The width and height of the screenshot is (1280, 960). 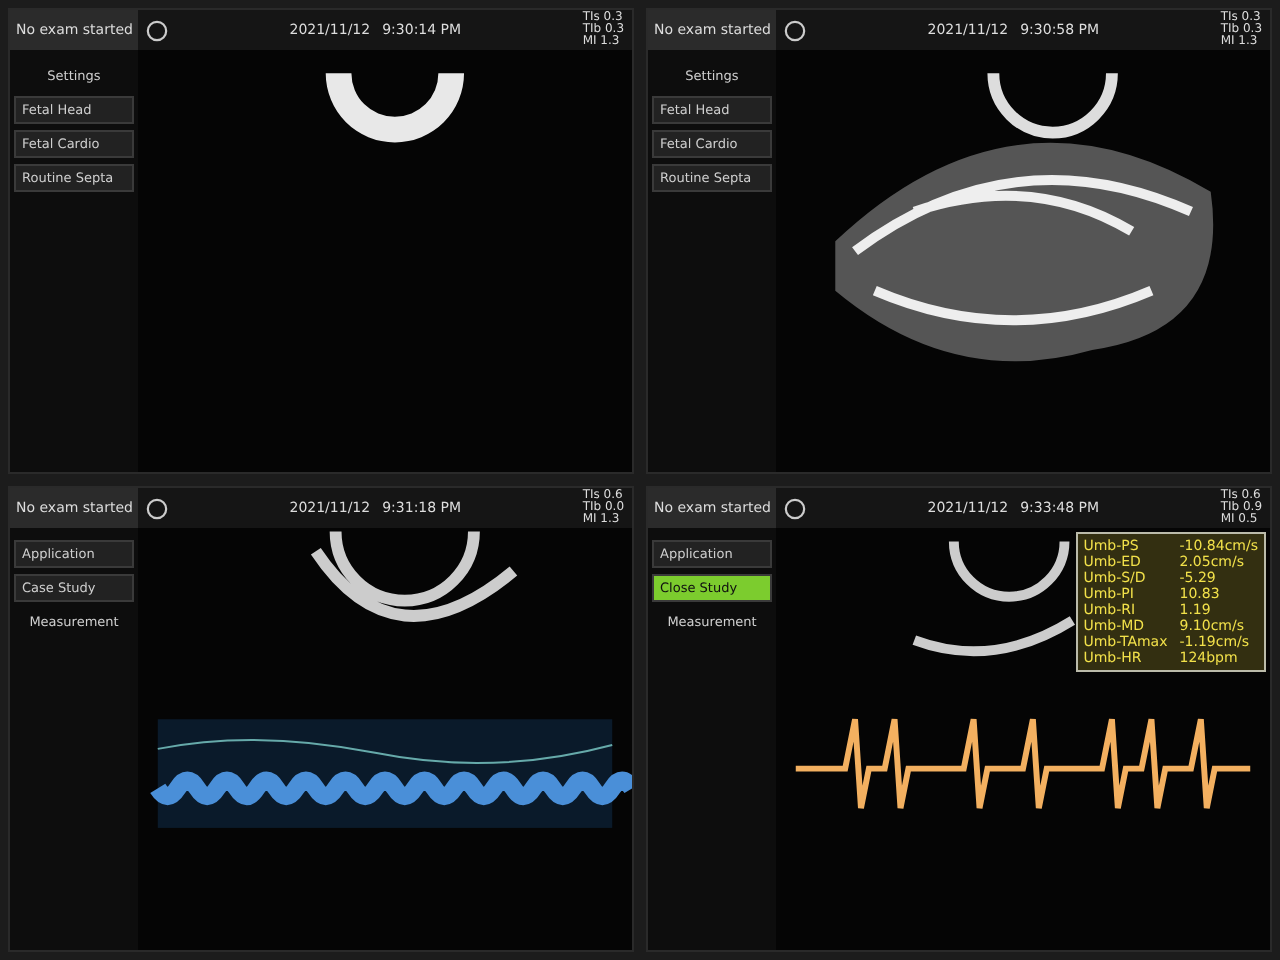 I want to click on ultrasound-image-drawing, so click(x=395, y=108).